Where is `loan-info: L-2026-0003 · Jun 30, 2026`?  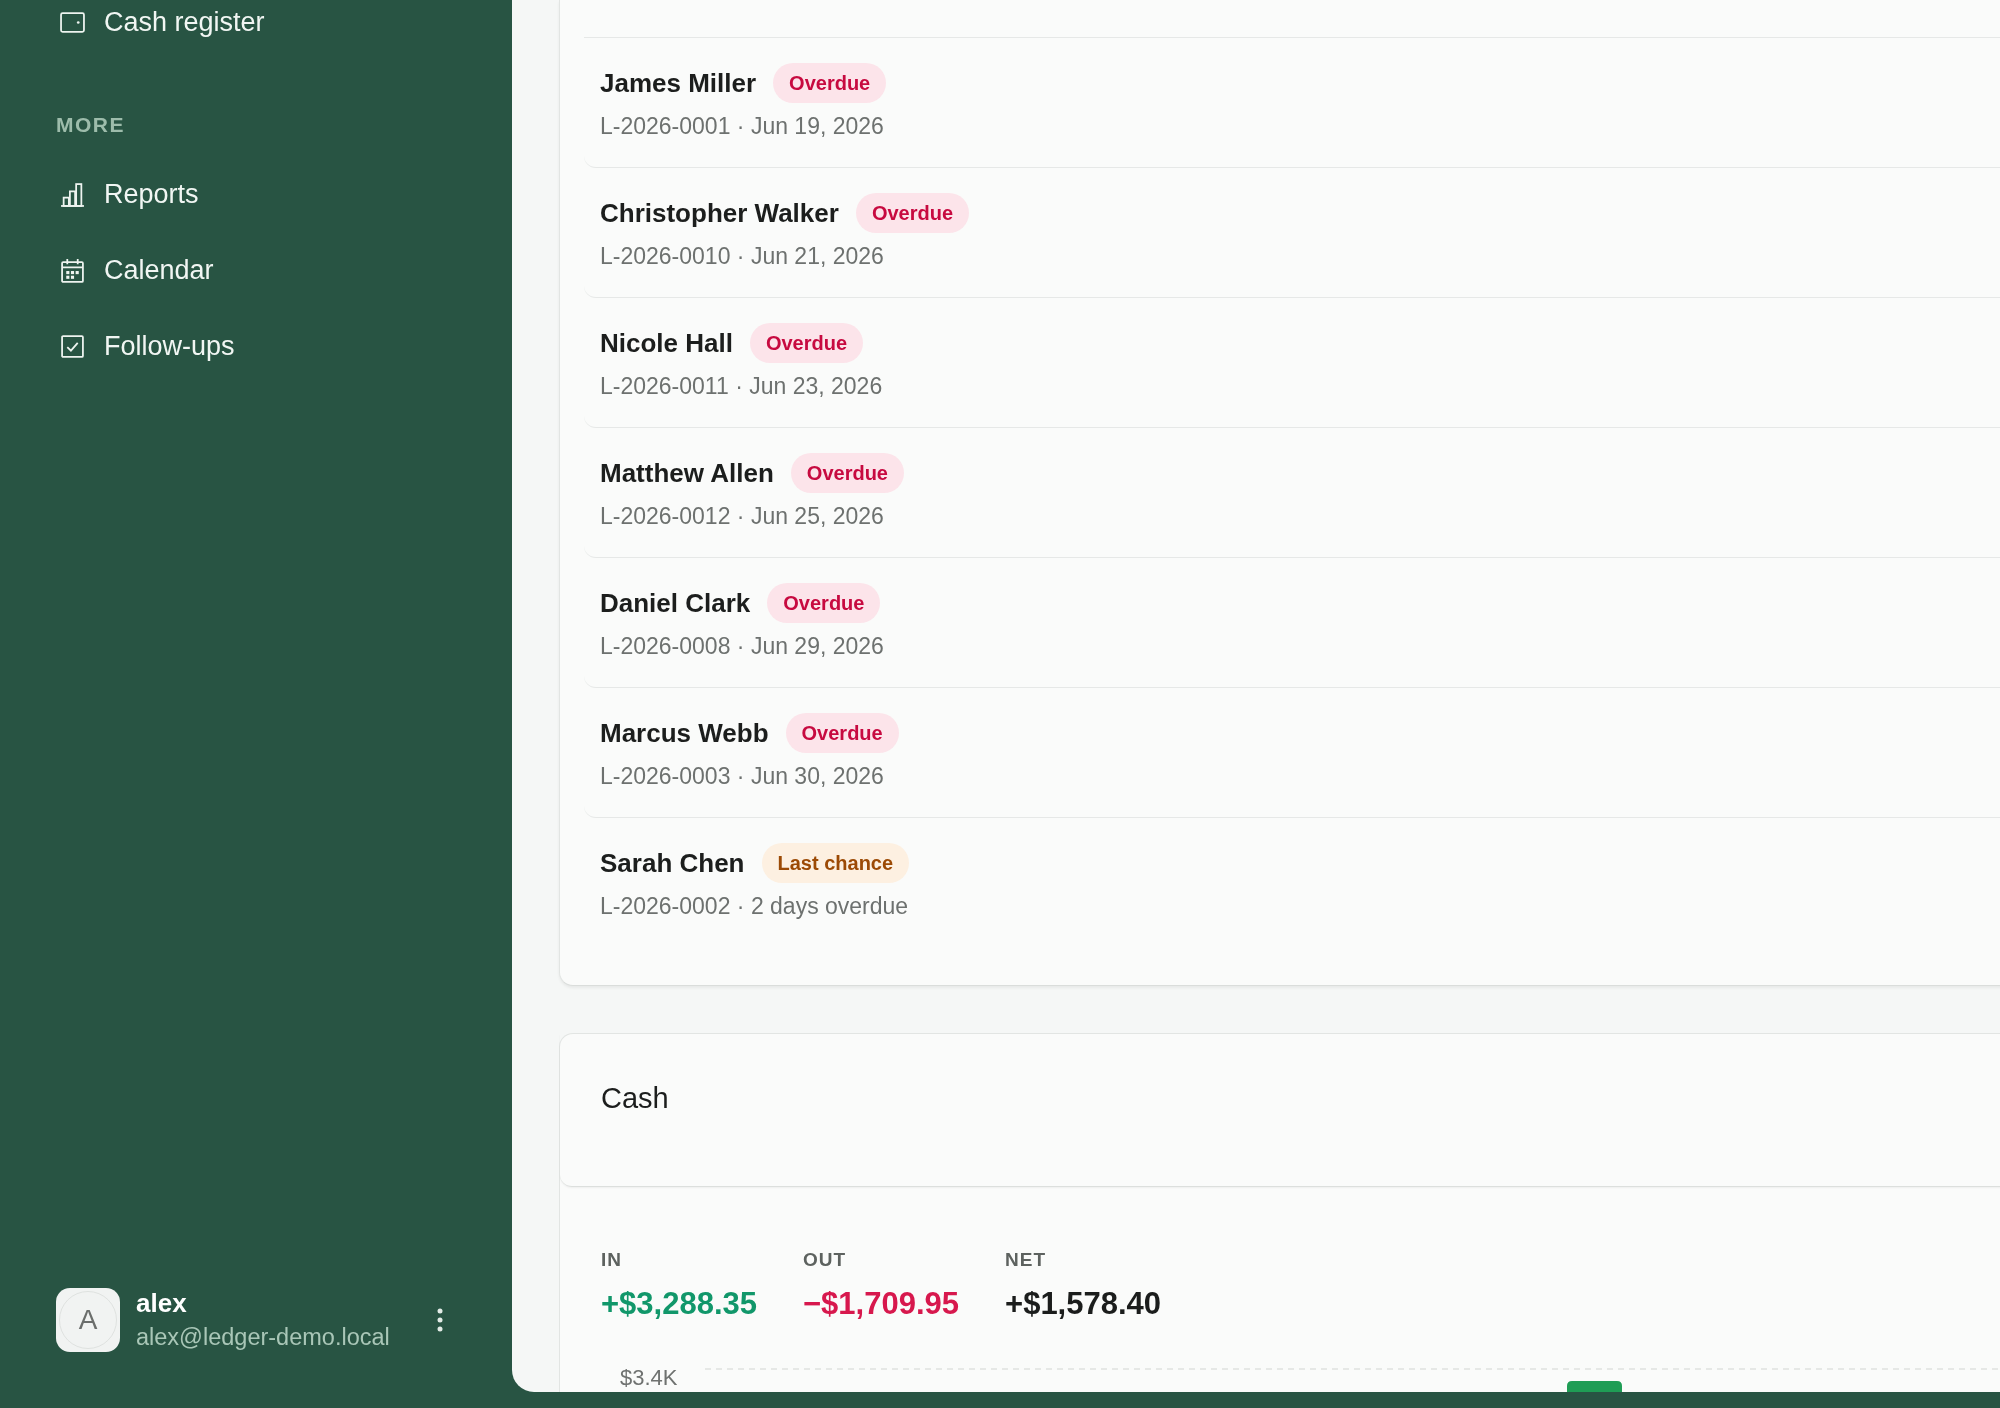 loan-info: L-2026-0003 · Jun 30, 2026 is located at coordinates (742, 776).